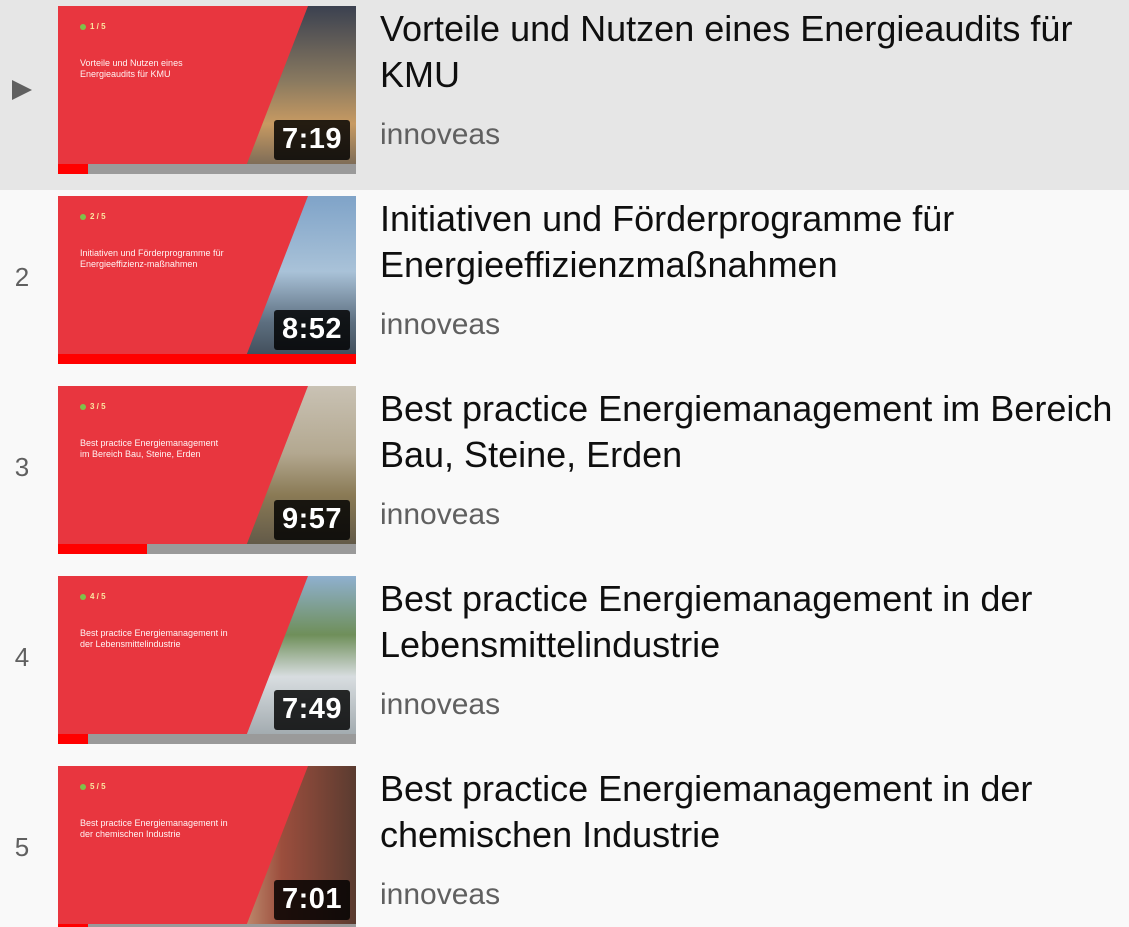 This screenshot has height=927, width=1129. Describe the element at coordinates (22, 277) in the screenshot. I see `playlist-index: 2` at that location.